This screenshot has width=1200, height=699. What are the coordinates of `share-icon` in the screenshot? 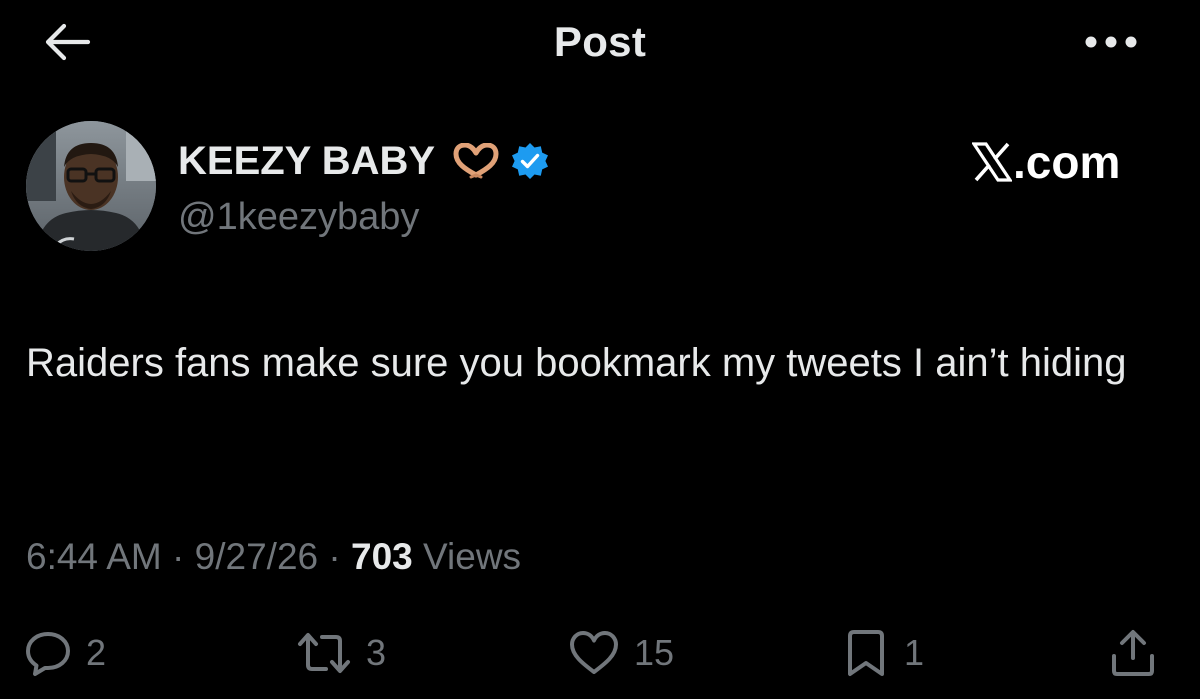 It's located at (1133, 653).